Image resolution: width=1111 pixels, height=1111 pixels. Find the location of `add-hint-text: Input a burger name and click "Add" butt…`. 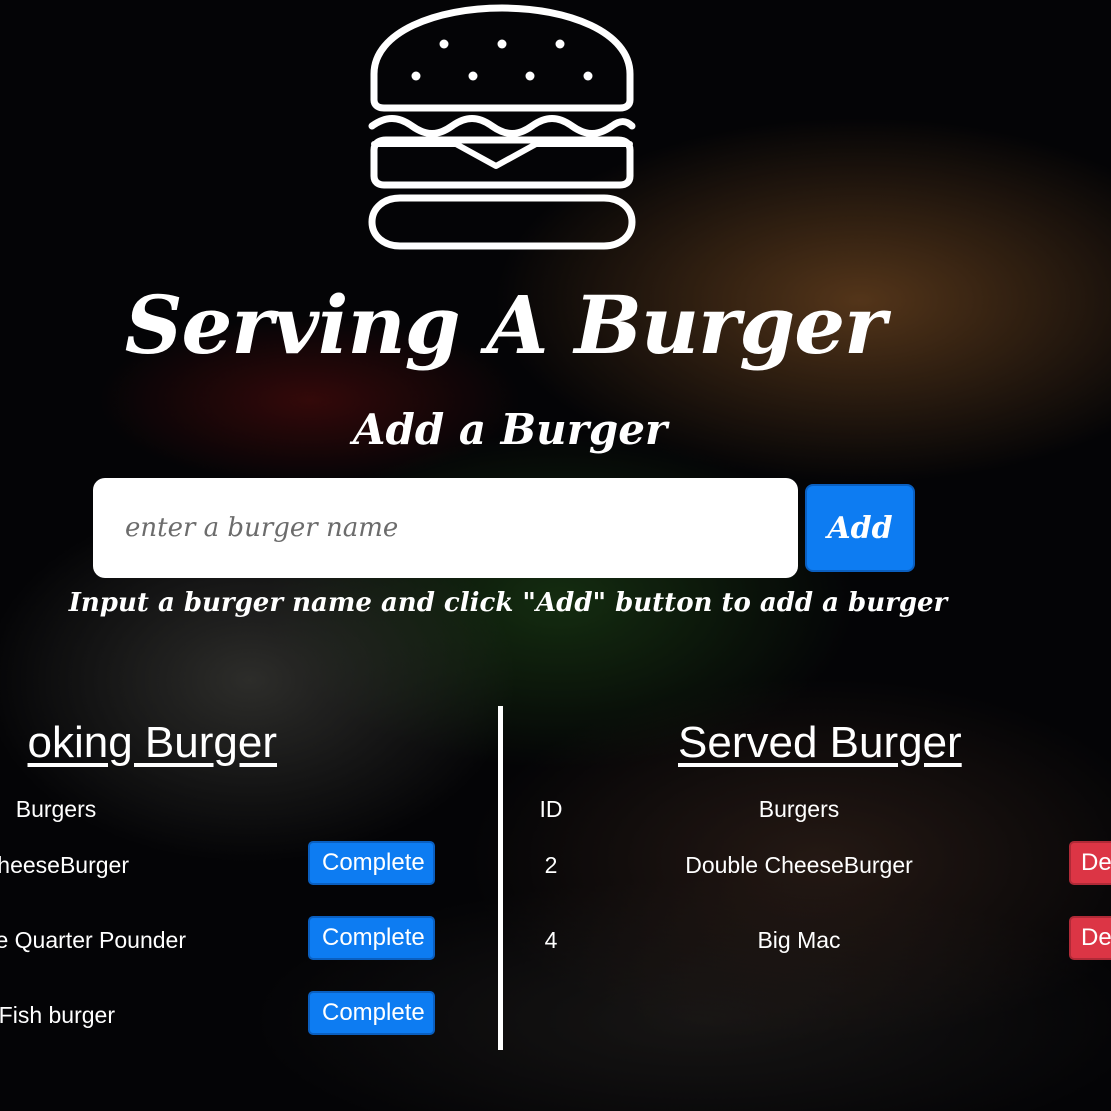

add-hint-text: Input a burger name and click "Add" butt… is located at coordinates (508, 603).